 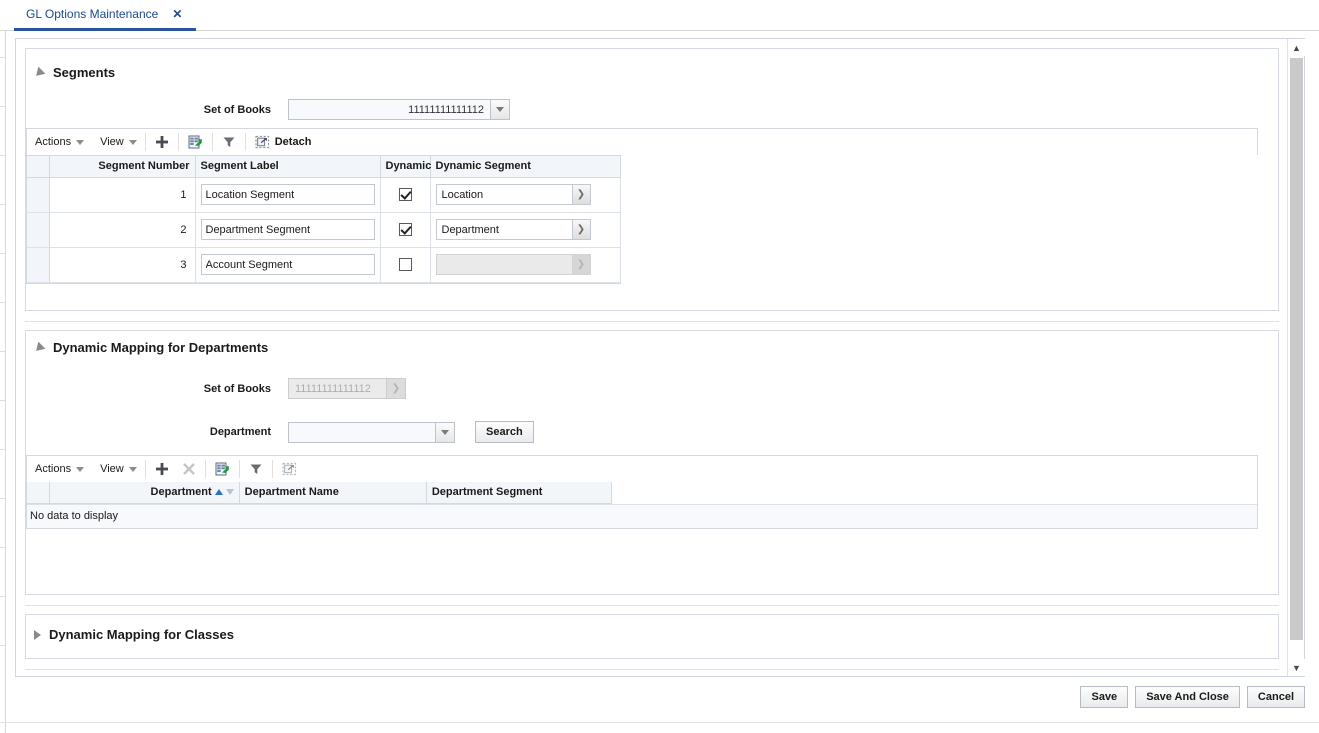 What do you see at coordinates (1275, 697) in the screenshot?
I see `cancel-button: Cancel` at bounding box center [1275, 697].